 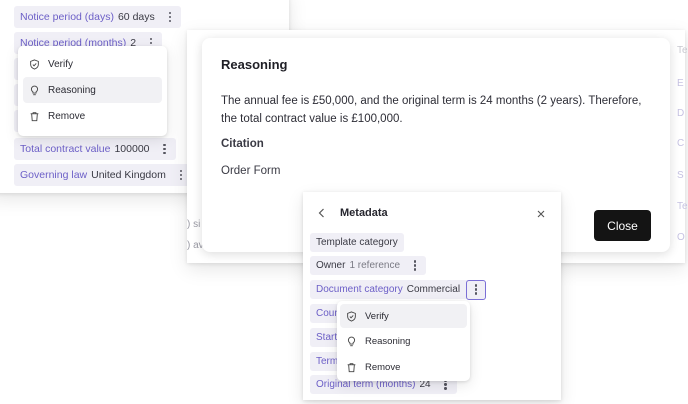 What do you see at coordinates (194, 224) in the screenshot?
I see `fragment-text: ) si` at bounding box center [194, 224].